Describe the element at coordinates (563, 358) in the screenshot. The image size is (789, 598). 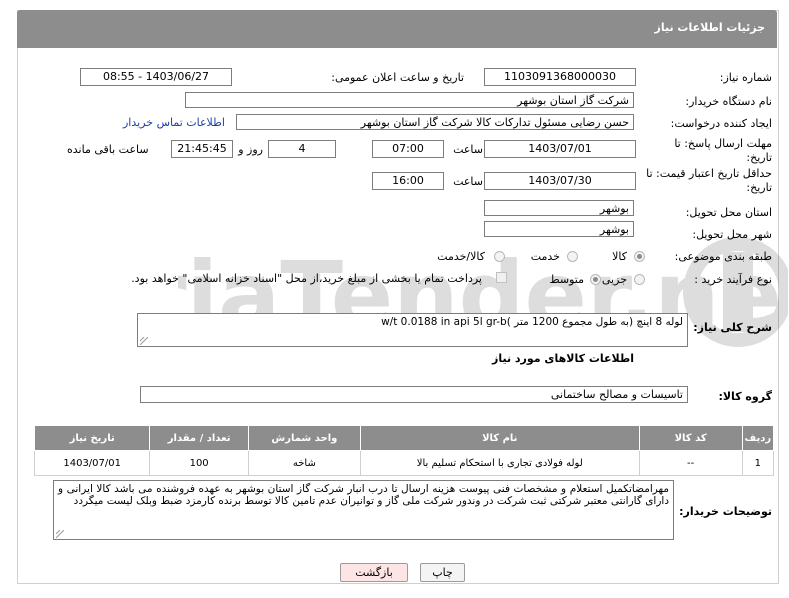
I see `goods-section-title: اطلاعات کالاهای مورد نیاز` at that location.